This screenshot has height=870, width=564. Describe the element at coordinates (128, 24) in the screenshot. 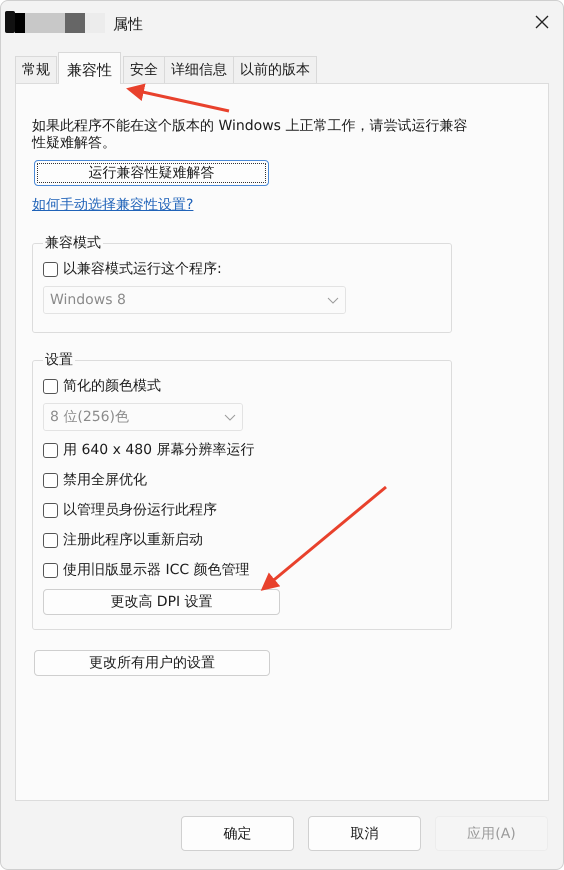

I see `window-title: 属性` at that location.